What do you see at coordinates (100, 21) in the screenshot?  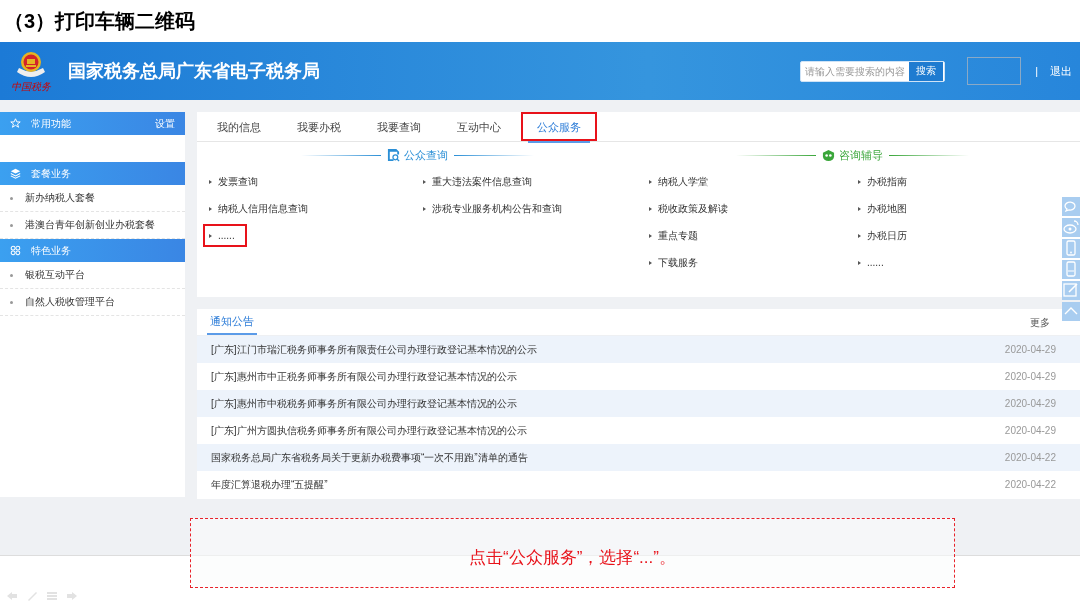 I see `slide-title: （3）打印车辆二维码` at bounding box center [100, 21].